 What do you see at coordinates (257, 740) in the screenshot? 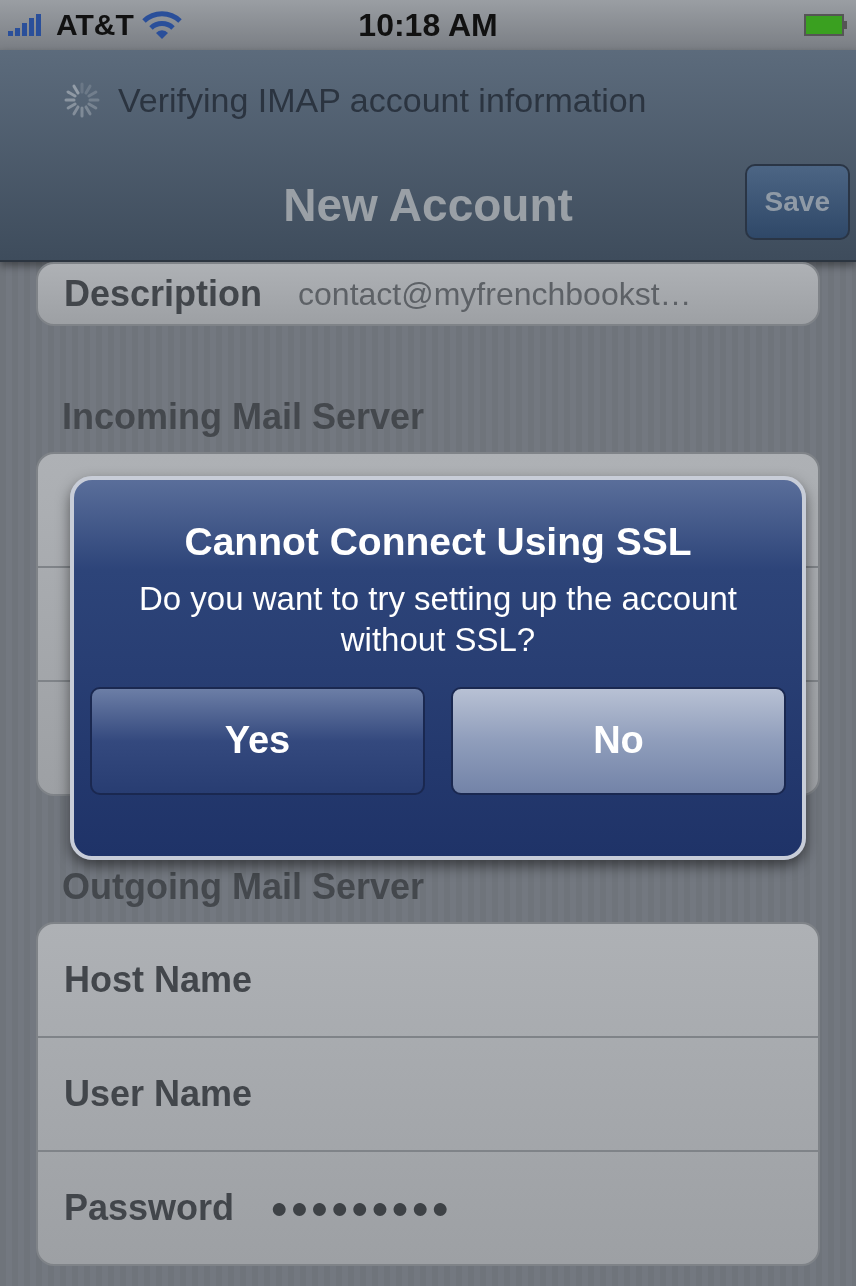
I see `alert-button: Yes` at bounding box center [257, 740].